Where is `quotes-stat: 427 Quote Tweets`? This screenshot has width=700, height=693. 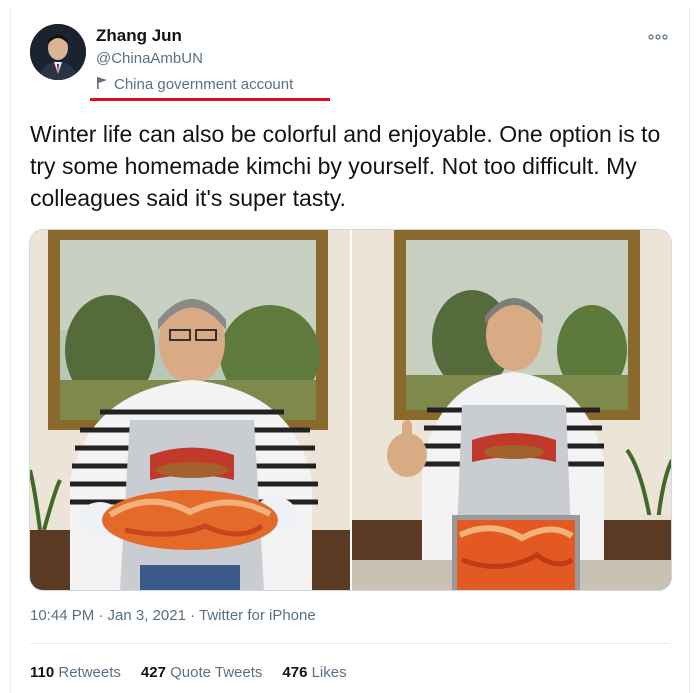 quotes-stat: 427 Quote Tweets is located at coordinates (201, 672).